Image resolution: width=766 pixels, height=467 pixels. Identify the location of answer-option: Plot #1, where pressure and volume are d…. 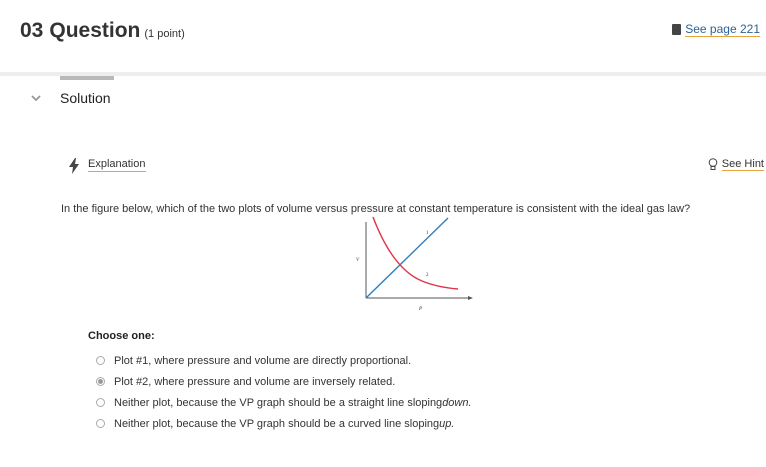
(284, 360).